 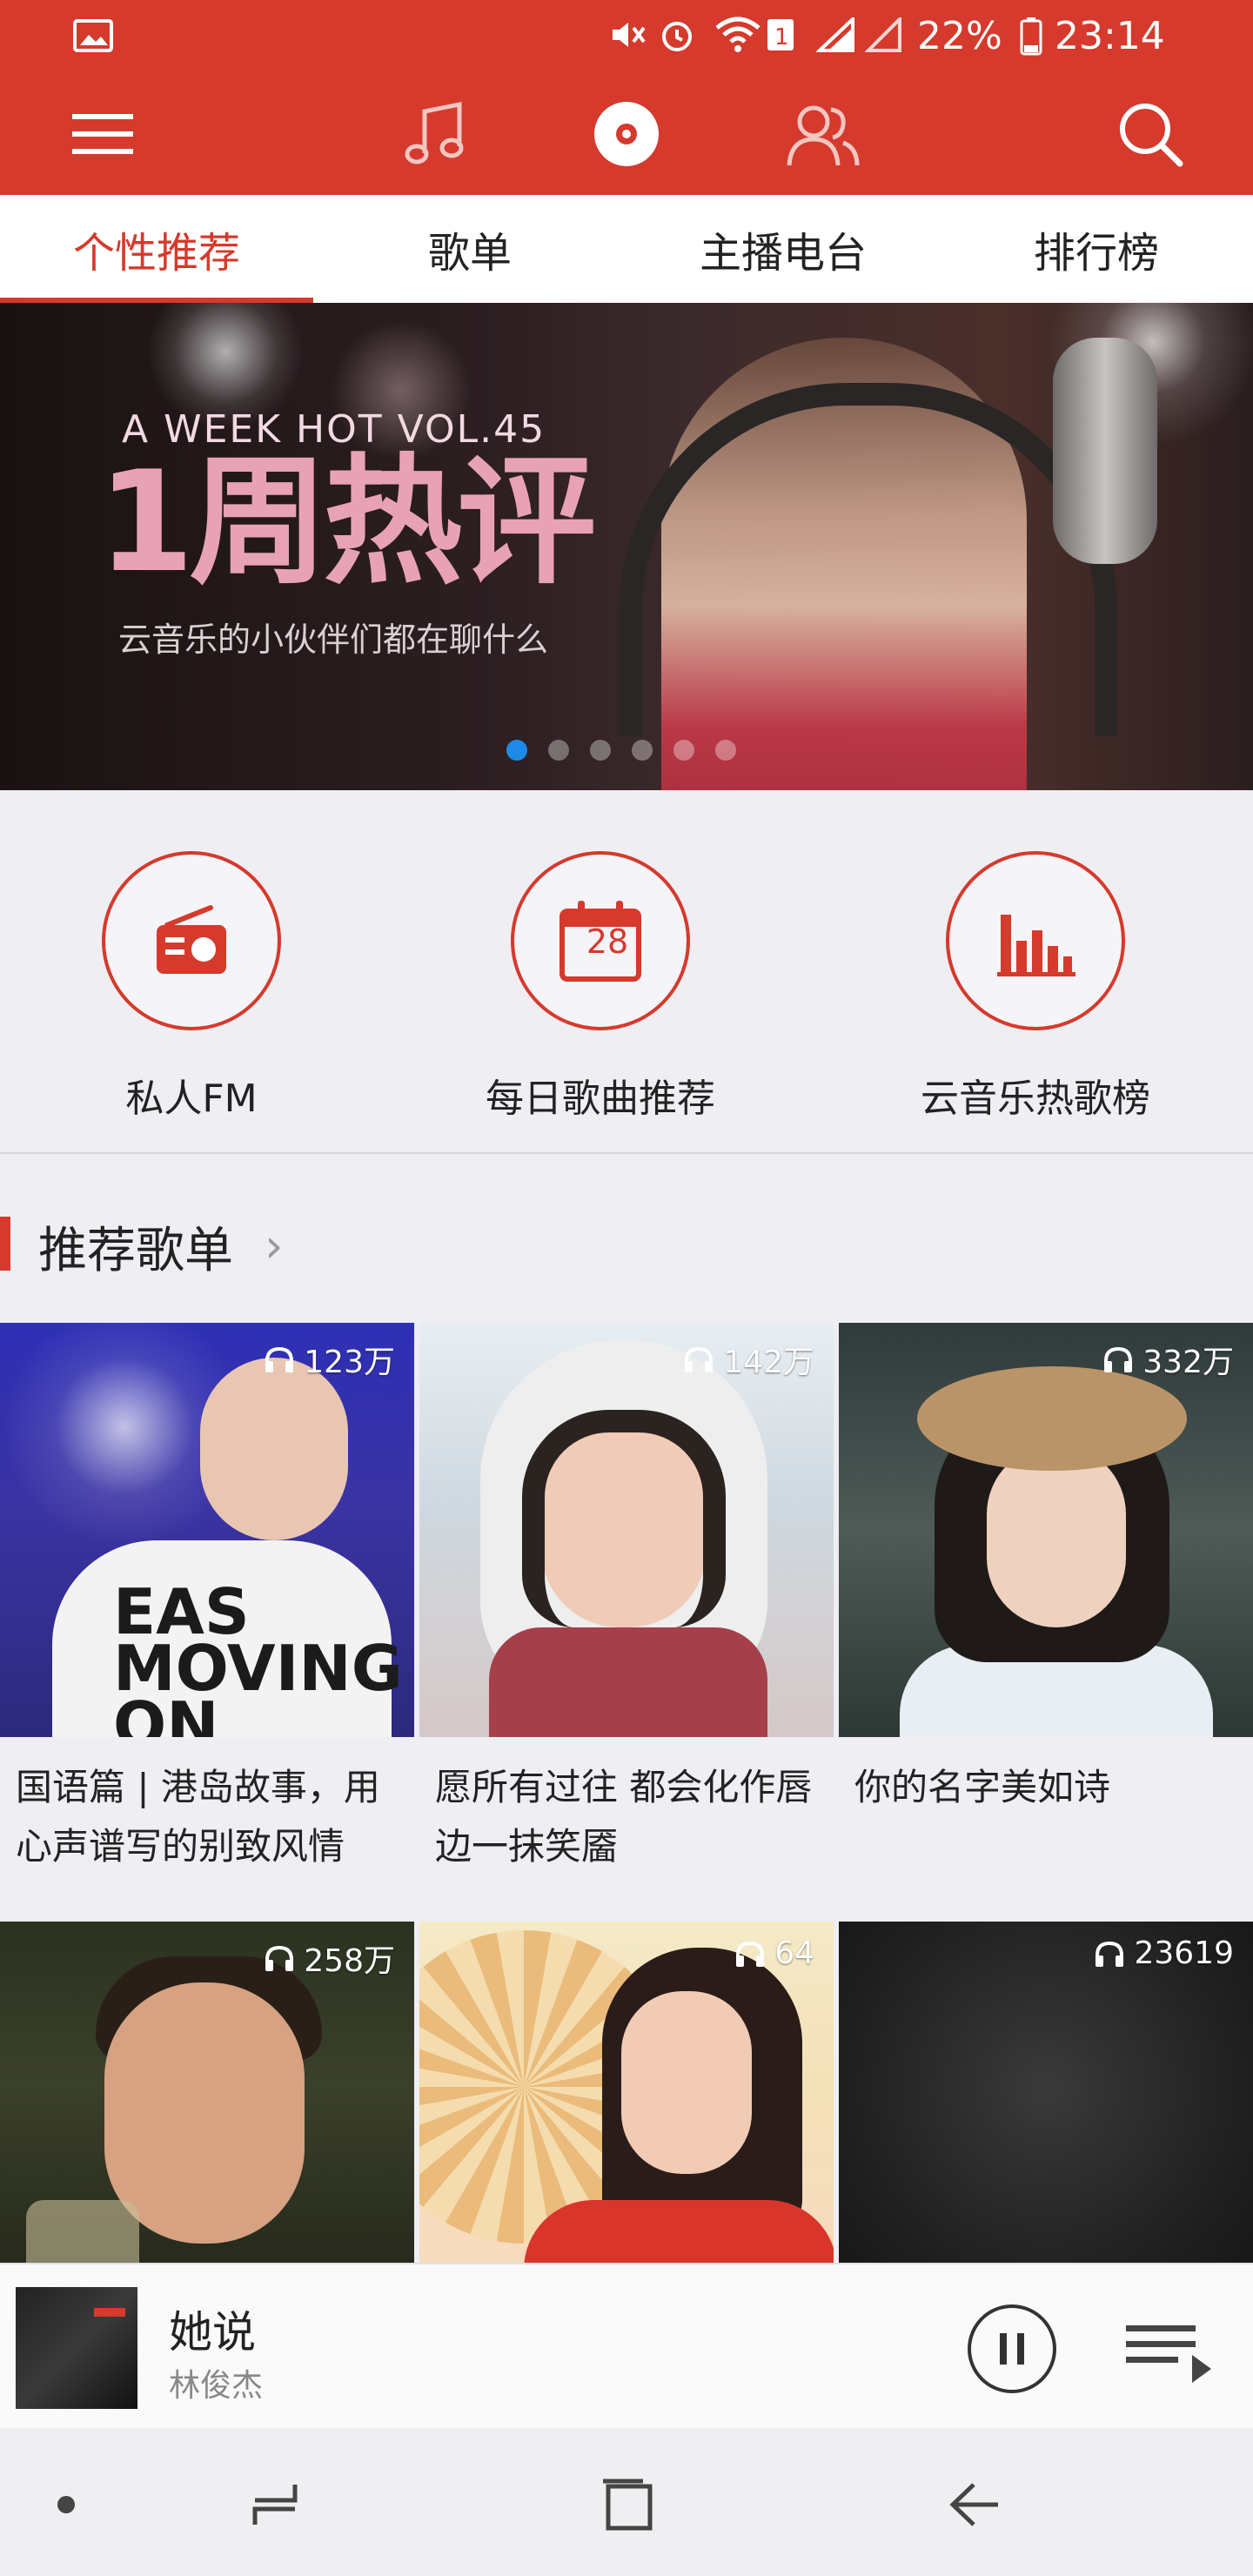 I want to click on signal-icon, so click(x=835, y=35).